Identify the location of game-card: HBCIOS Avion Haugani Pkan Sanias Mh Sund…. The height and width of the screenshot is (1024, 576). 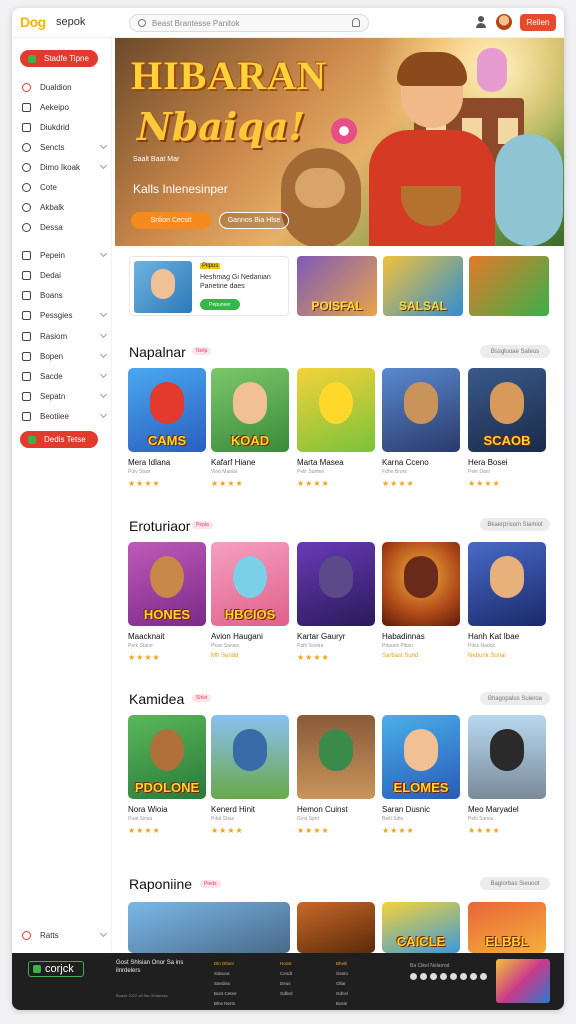
(250, 600).